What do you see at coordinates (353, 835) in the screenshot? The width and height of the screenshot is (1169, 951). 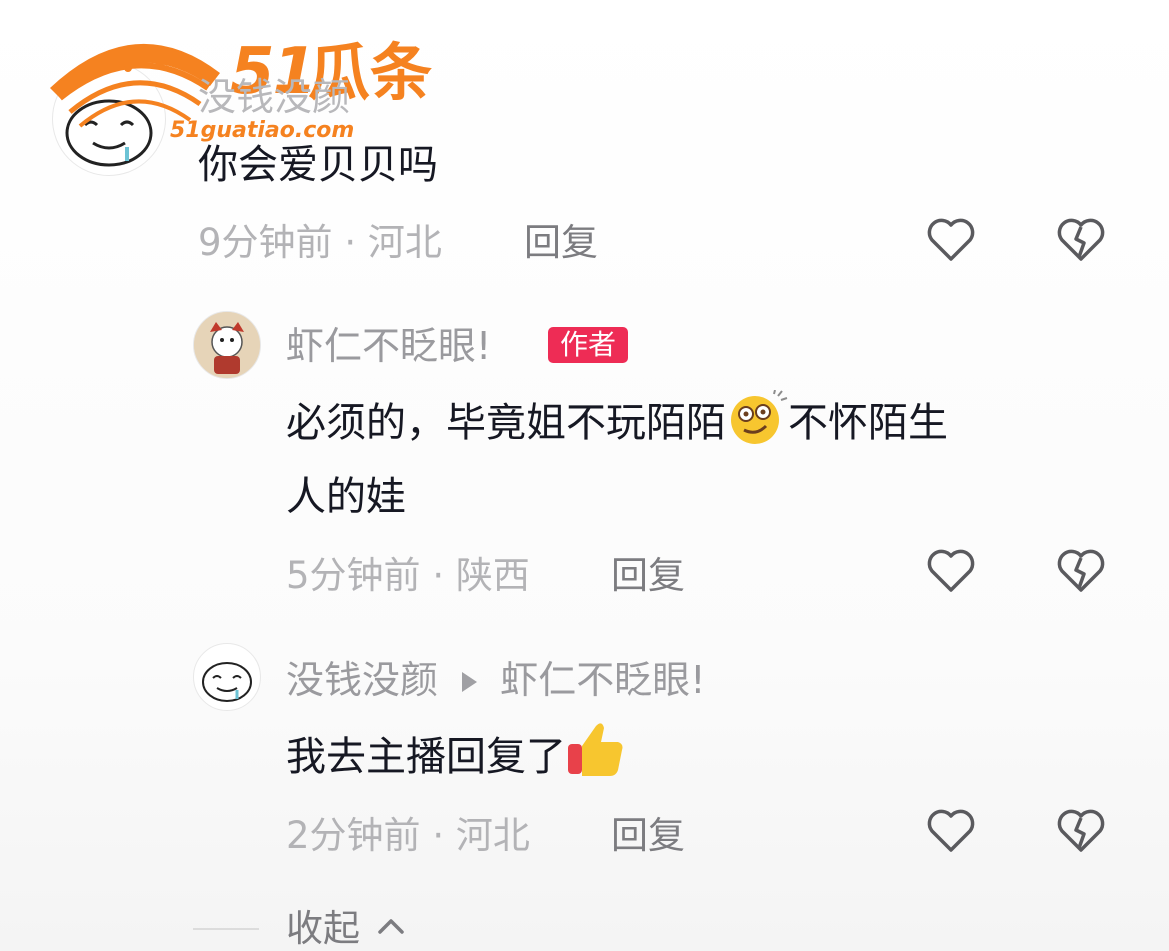 I see `reply-time: 2分钟前` at bounding box center [353, 835].